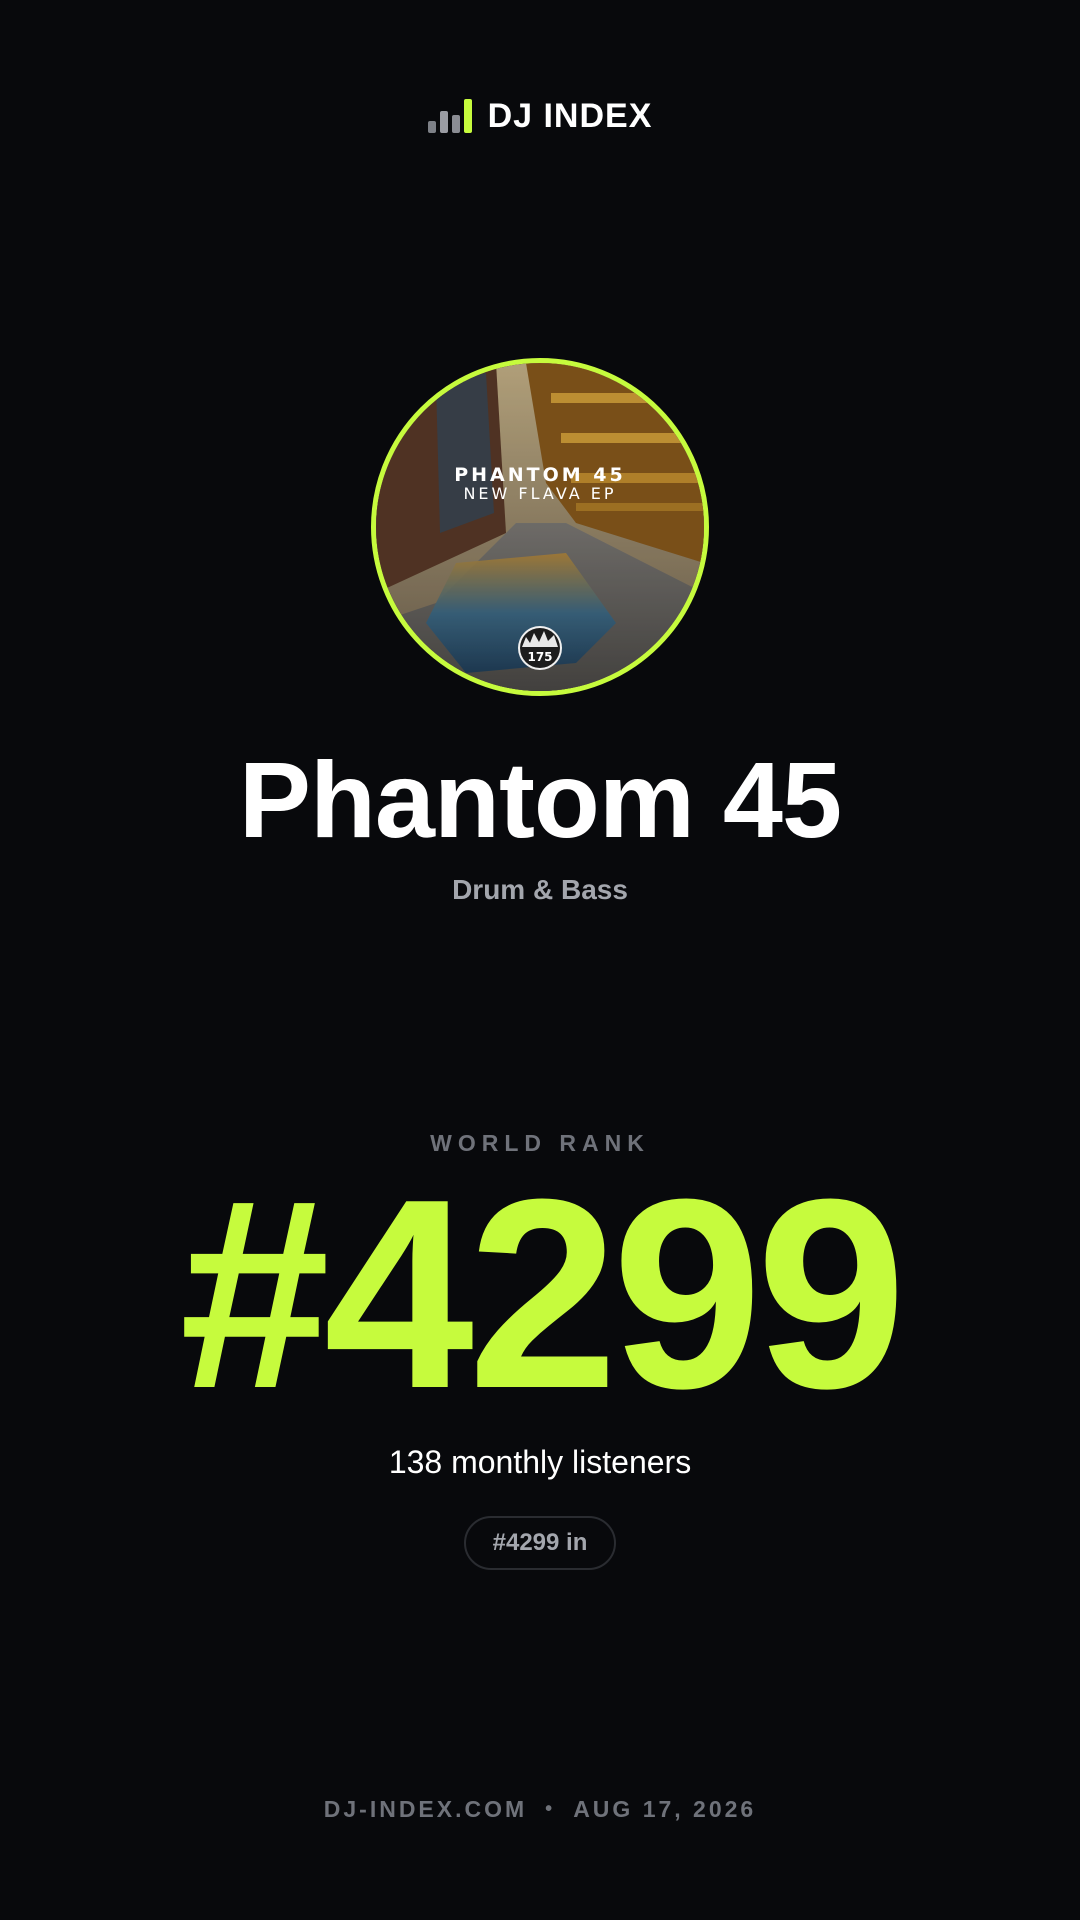 This screenshot has width=1080, height=1920. Describe the element at coordinates (540, 799) in the screenshot. I see `artist-name: Phantom 45` at that location.